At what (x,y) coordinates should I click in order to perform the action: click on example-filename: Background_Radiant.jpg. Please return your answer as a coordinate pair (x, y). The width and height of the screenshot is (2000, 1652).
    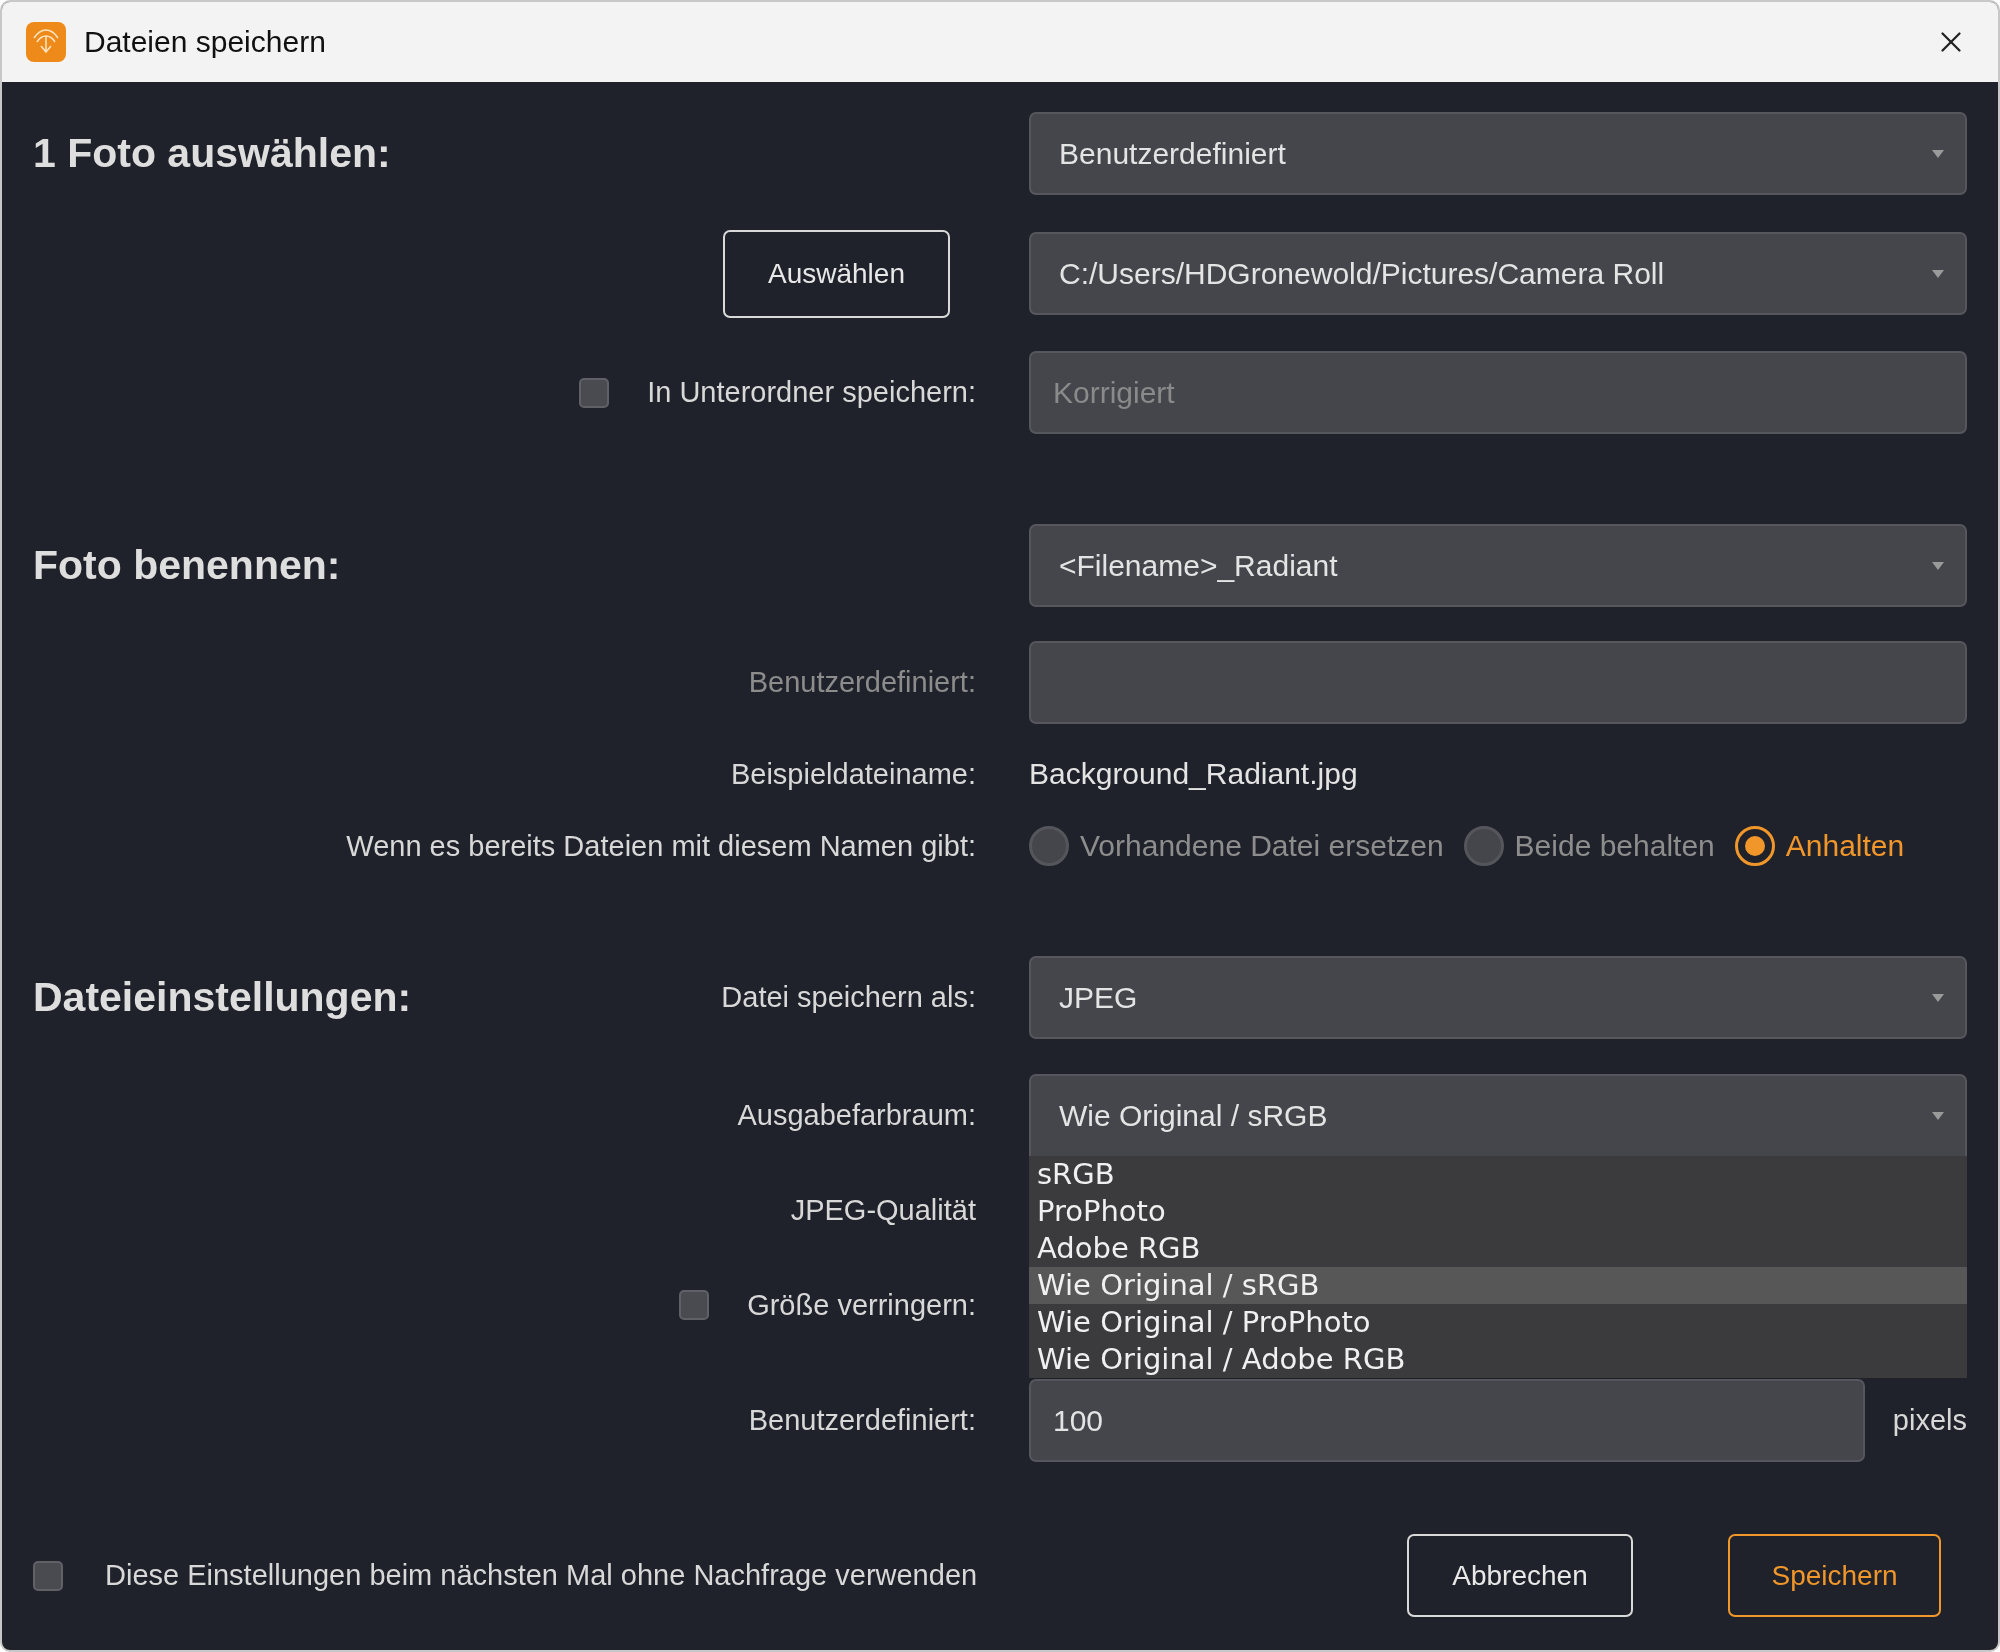
    Looking at the image, I should click on (1193, 774).